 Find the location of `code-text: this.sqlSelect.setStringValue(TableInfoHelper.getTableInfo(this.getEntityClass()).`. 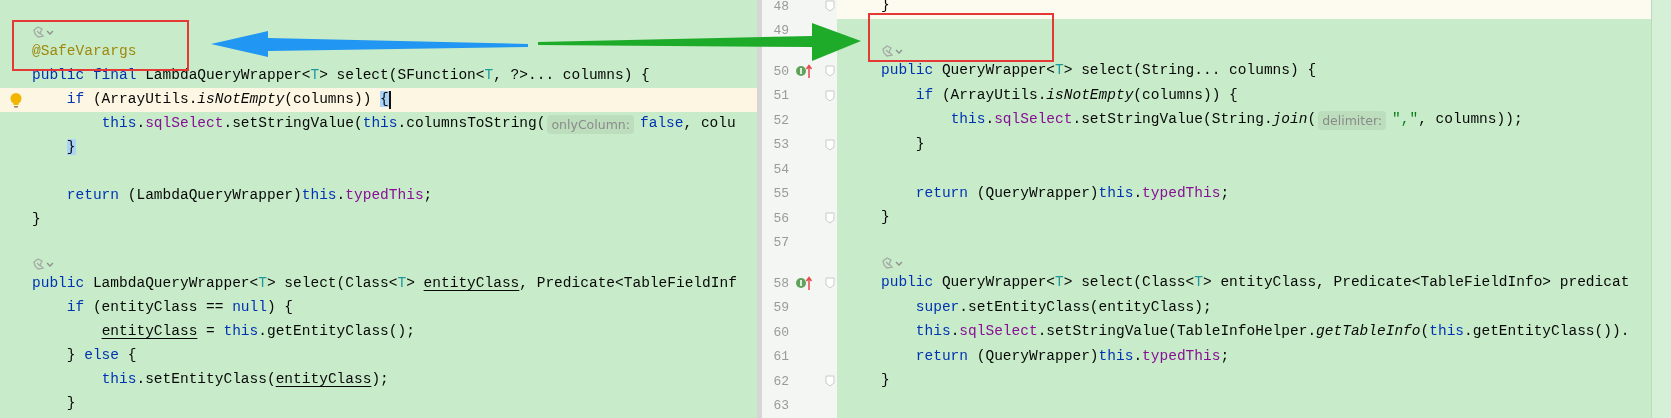

code-text: this.sqlSelect.setStringValue(TableInfoHelper.getTableInfo(this.getEntityClass()). is located at coordinates (1272, 332).